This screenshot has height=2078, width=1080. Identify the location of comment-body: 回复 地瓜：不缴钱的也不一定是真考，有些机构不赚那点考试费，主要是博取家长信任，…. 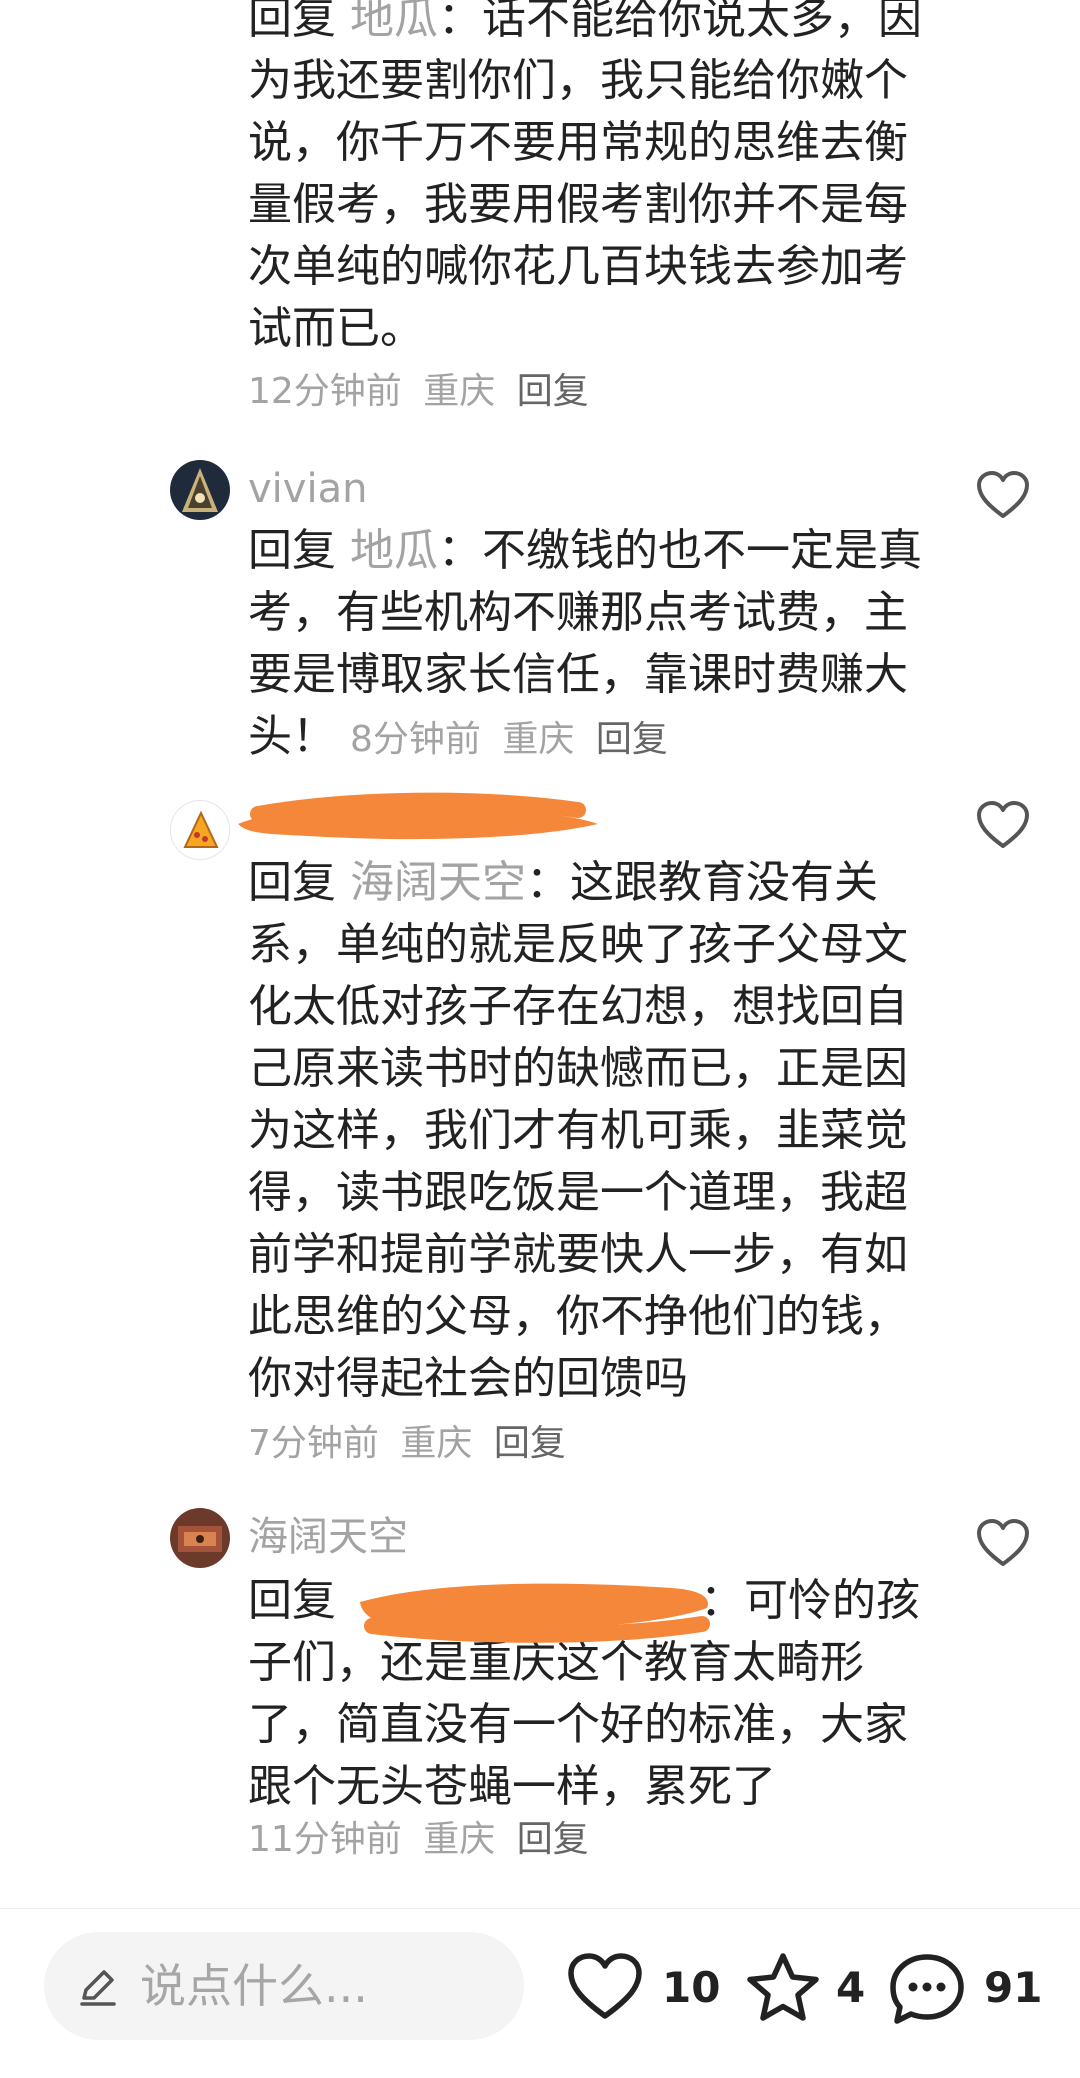
(588, 645).